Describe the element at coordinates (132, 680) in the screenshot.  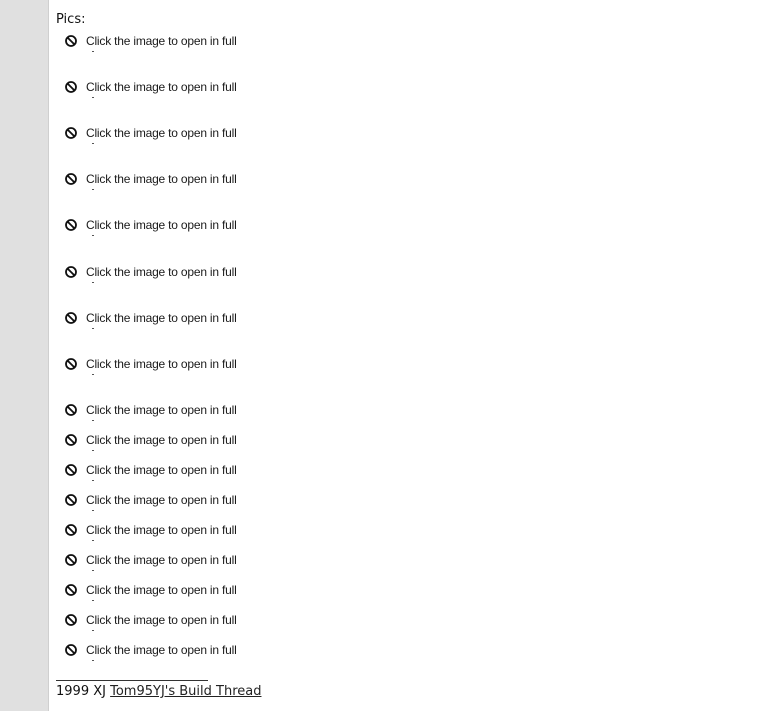
I see `signature-divider` at that location.